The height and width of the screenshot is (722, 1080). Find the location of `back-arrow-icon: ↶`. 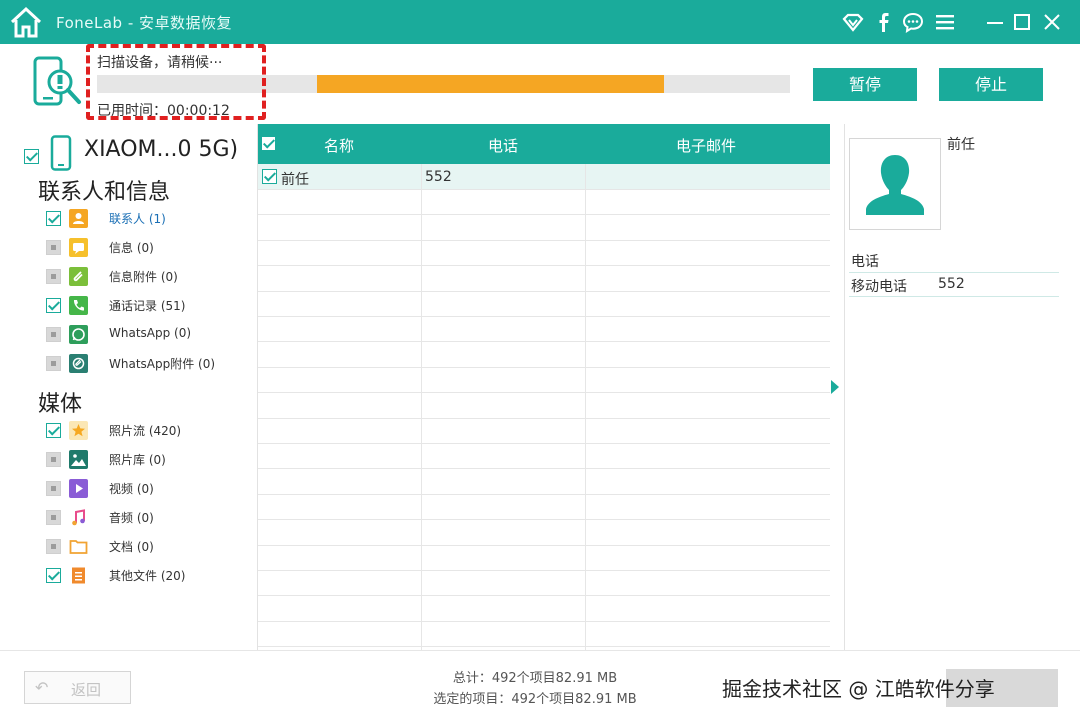

back-arrow-icon: ↶ is located at coordinates (42, 687).